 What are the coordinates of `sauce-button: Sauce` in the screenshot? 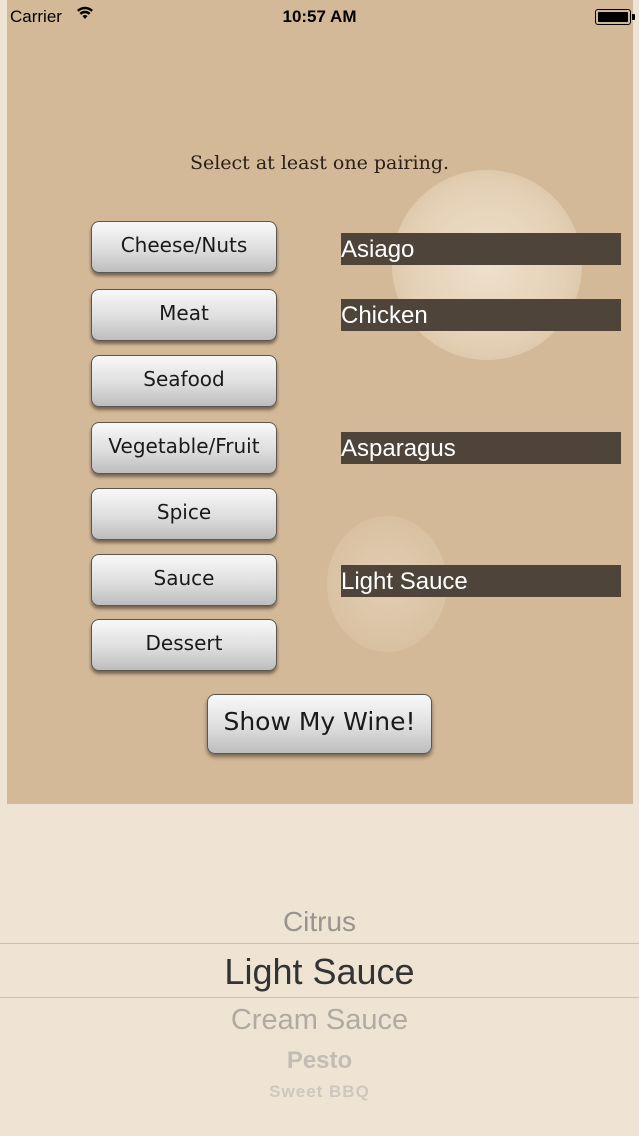 It's located at (184, 580).